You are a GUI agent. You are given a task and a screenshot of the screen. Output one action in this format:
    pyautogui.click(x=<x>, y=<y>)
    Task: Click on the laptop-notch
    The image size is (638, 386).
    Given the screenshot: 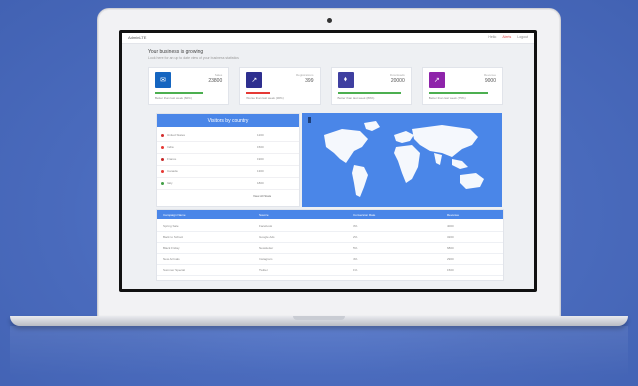 What is the action you would take?
    pyautogui.click(x=319, y=318)
    